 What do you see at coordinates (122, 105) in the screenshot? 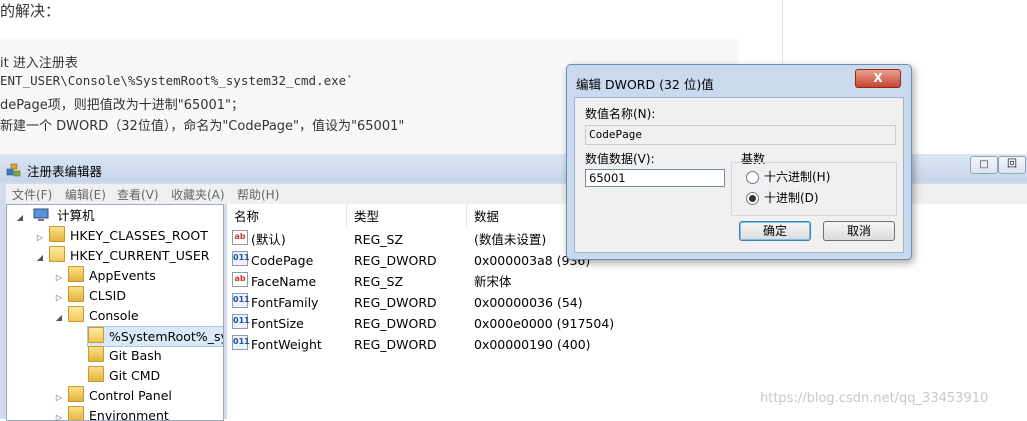
I see `code-line: dePage项，则把值改为十进制"65001"；` at bounding box center [122, 105].